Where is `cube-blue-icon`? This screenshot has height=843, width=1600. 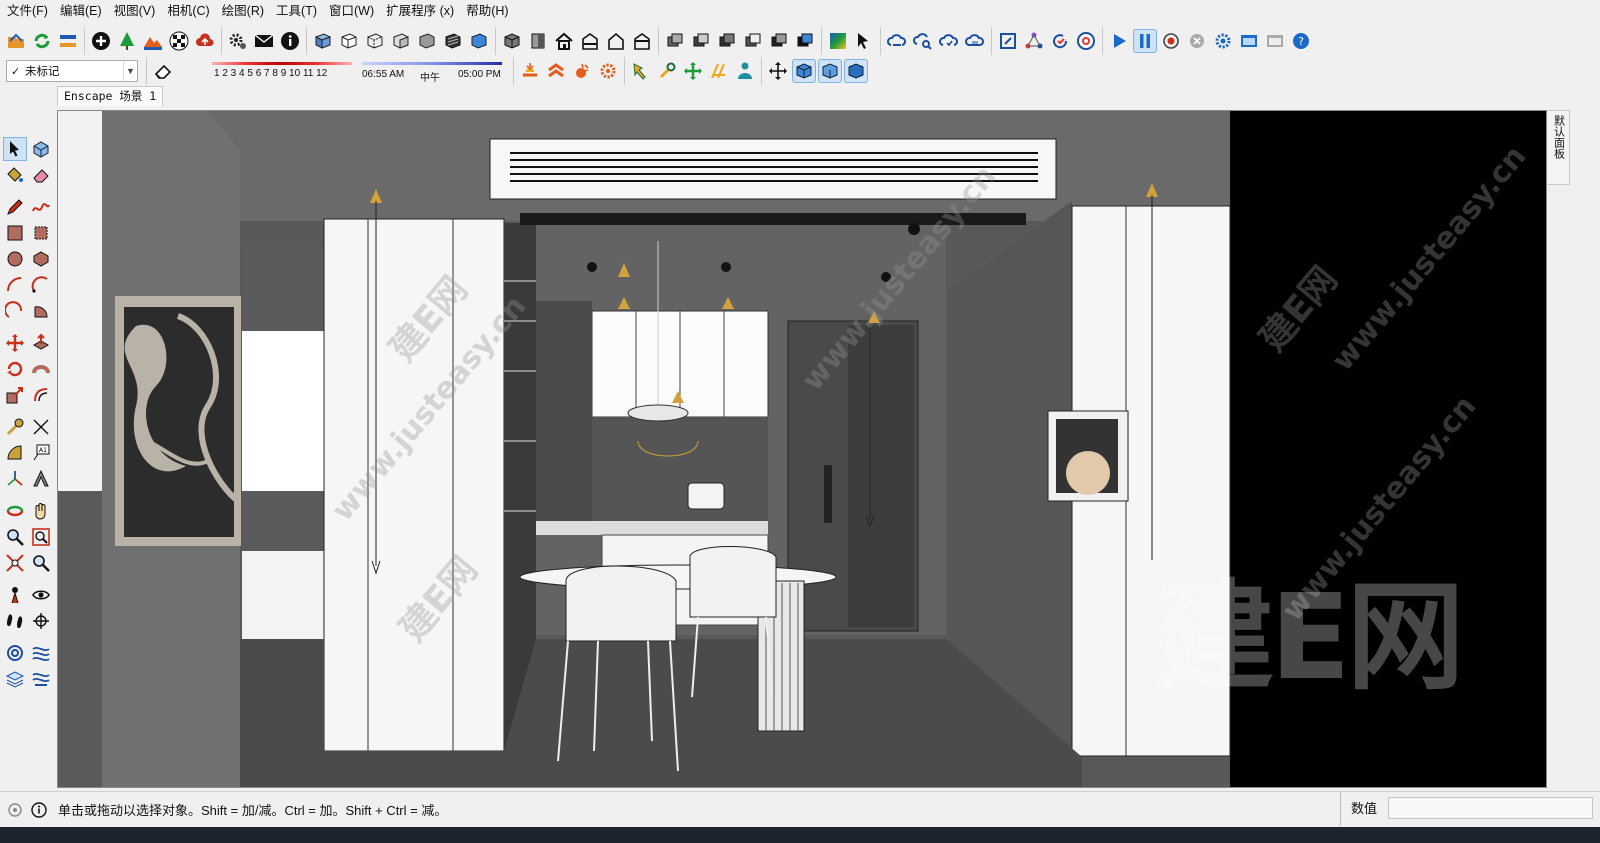
cube-blue-icon is located at coordinates (804, 71).